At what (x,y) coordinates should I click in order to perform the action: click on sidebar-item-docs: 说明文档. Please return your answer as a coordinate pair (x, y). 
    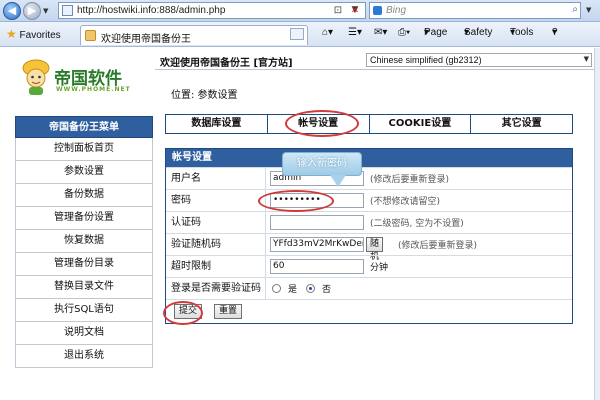
    Looking at the image, I should click on (84, 333).